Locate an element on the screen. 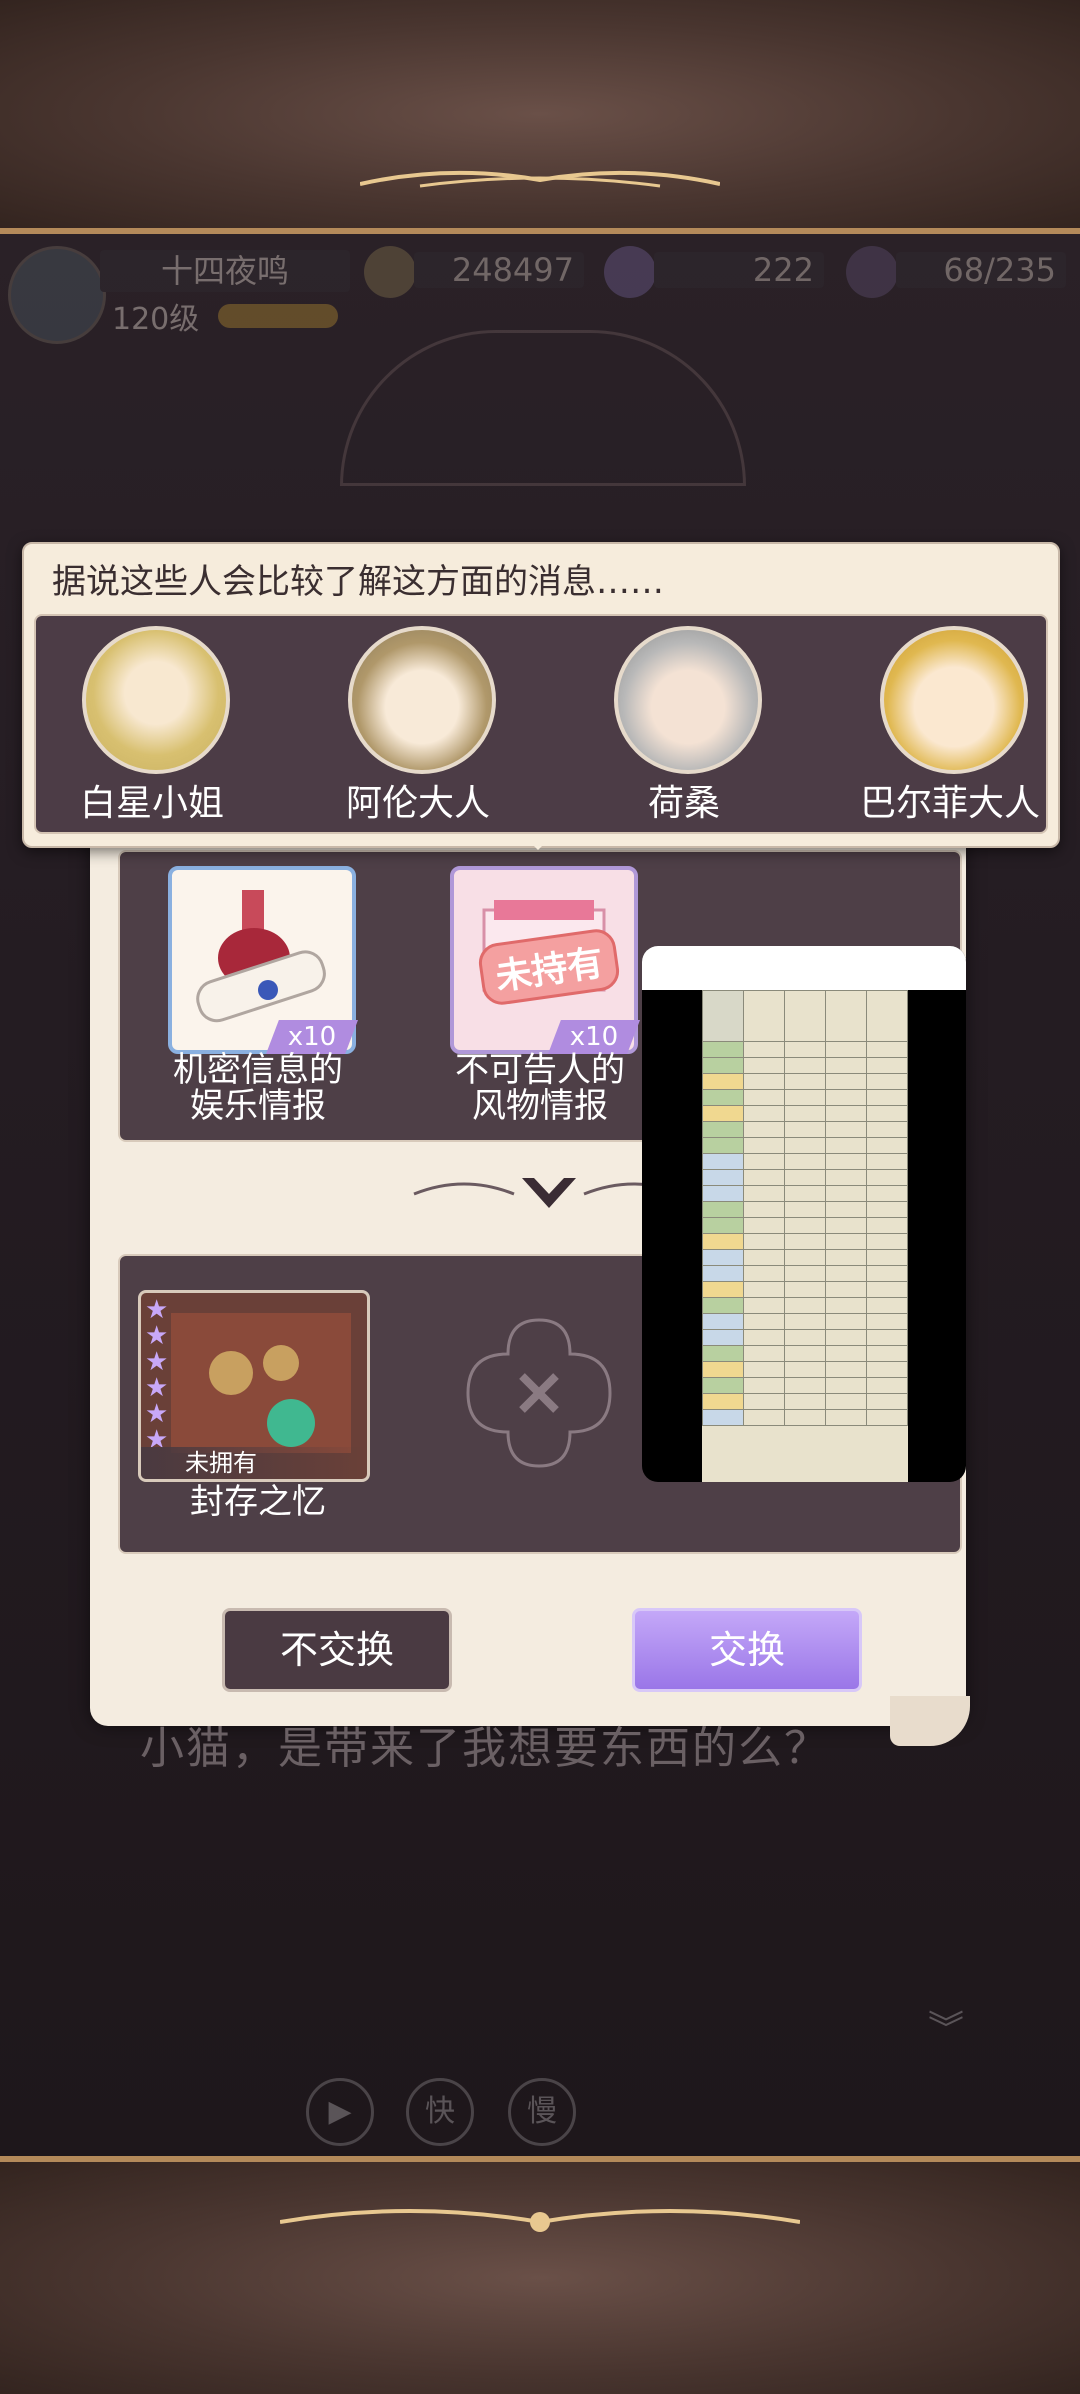 This screenshot has height=2394, width=1080. not-owned-tag: 未拥有 is located at coordinates (254, 1463).